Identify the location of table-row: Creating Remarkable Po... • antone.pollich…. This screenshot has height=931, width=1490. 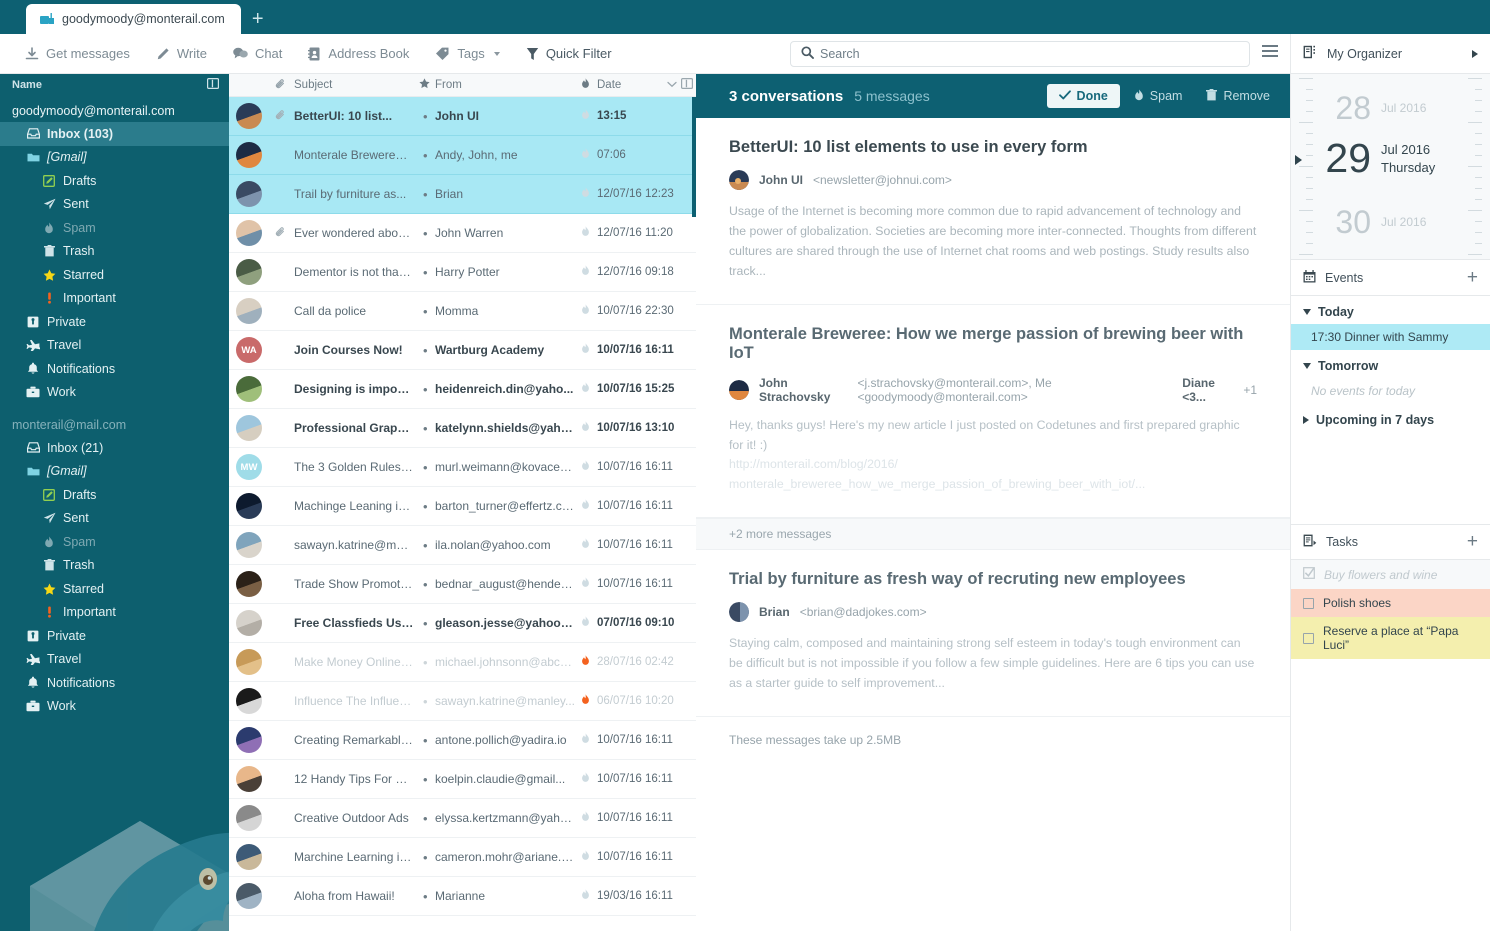
(462, 740).